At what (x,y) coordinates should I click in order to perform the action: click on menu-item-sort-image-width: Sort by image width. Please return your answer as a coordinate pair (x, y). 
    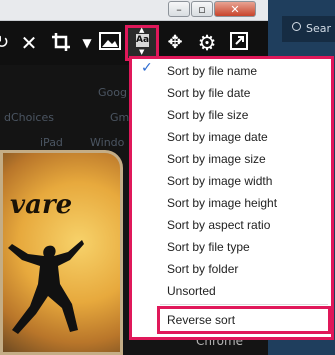
    Looking at the image, I should click on (219, 181).